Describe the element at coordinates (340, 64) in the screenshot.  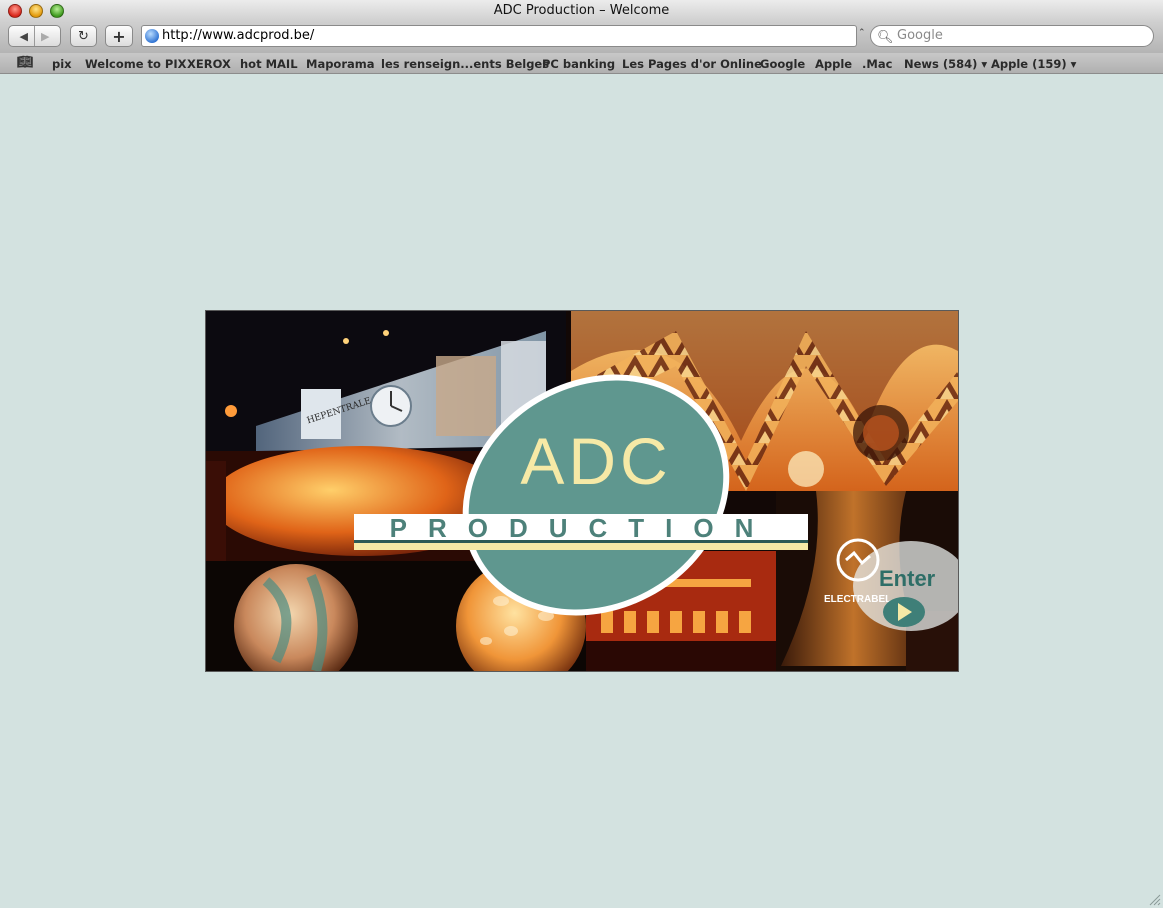
I see `bookmark-maporama: Maporama` at that location.